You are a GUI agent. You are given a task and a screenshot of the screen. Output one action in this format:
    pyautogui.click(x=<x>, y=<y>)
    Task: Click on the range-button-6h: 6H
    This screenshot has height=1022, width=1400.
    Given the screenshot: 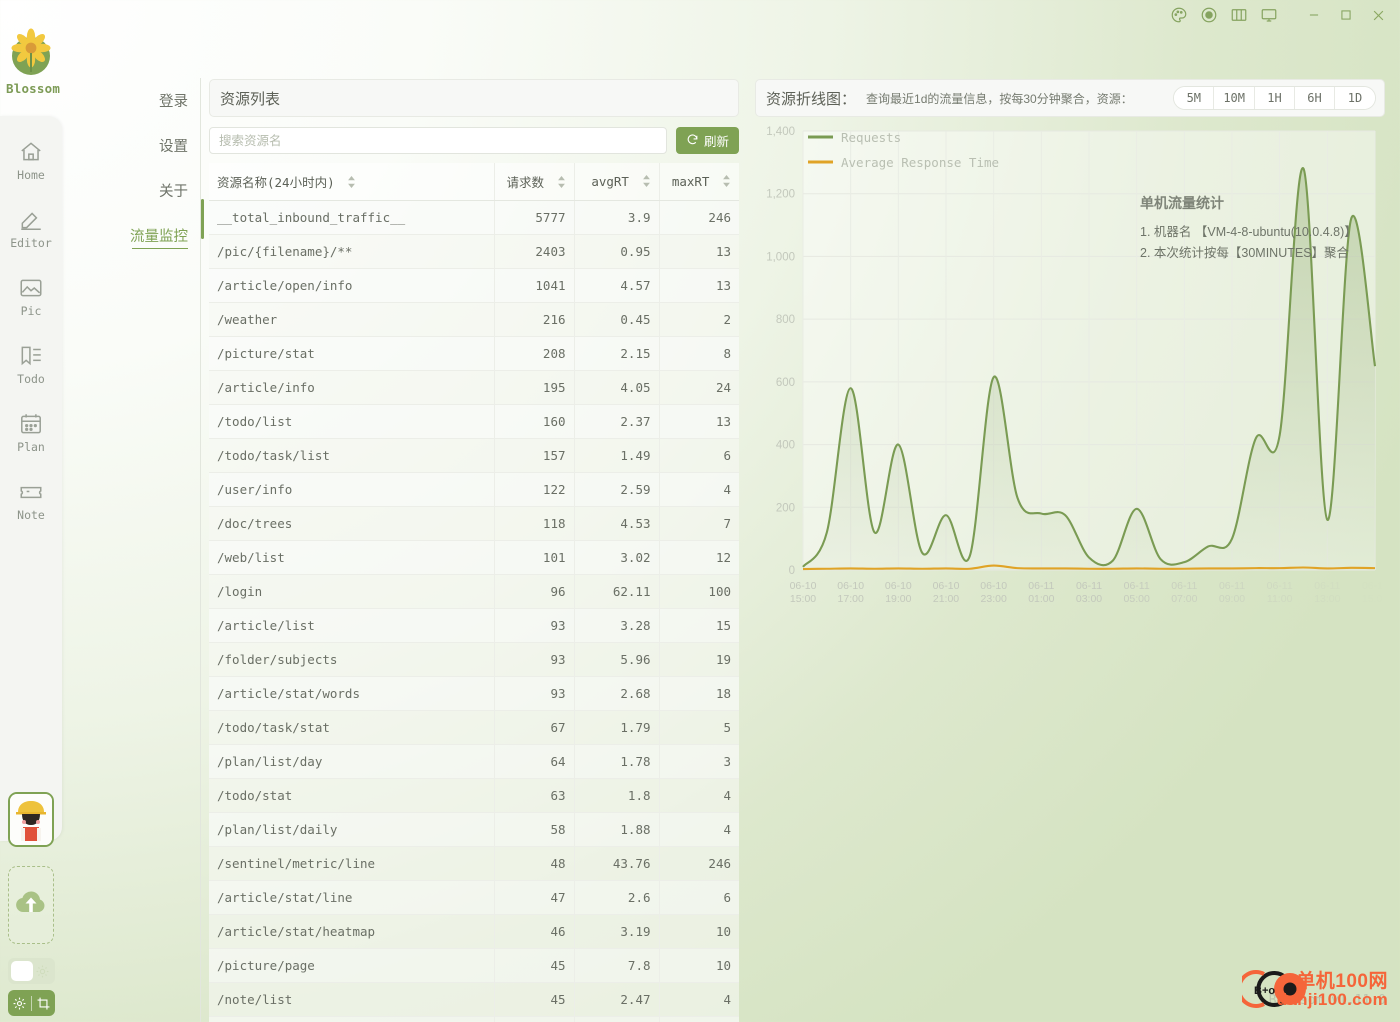 What is the action you would take?
    pyautogui.click(x=1315, y=98)
    